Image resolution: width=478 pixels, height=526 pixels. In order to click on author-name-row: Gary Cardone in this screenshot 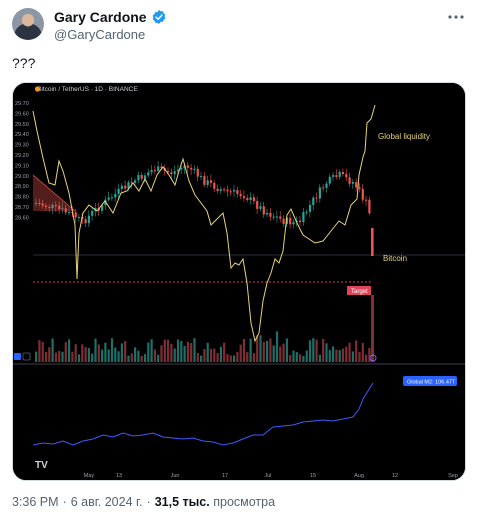, I will do `click(110, 17)`.